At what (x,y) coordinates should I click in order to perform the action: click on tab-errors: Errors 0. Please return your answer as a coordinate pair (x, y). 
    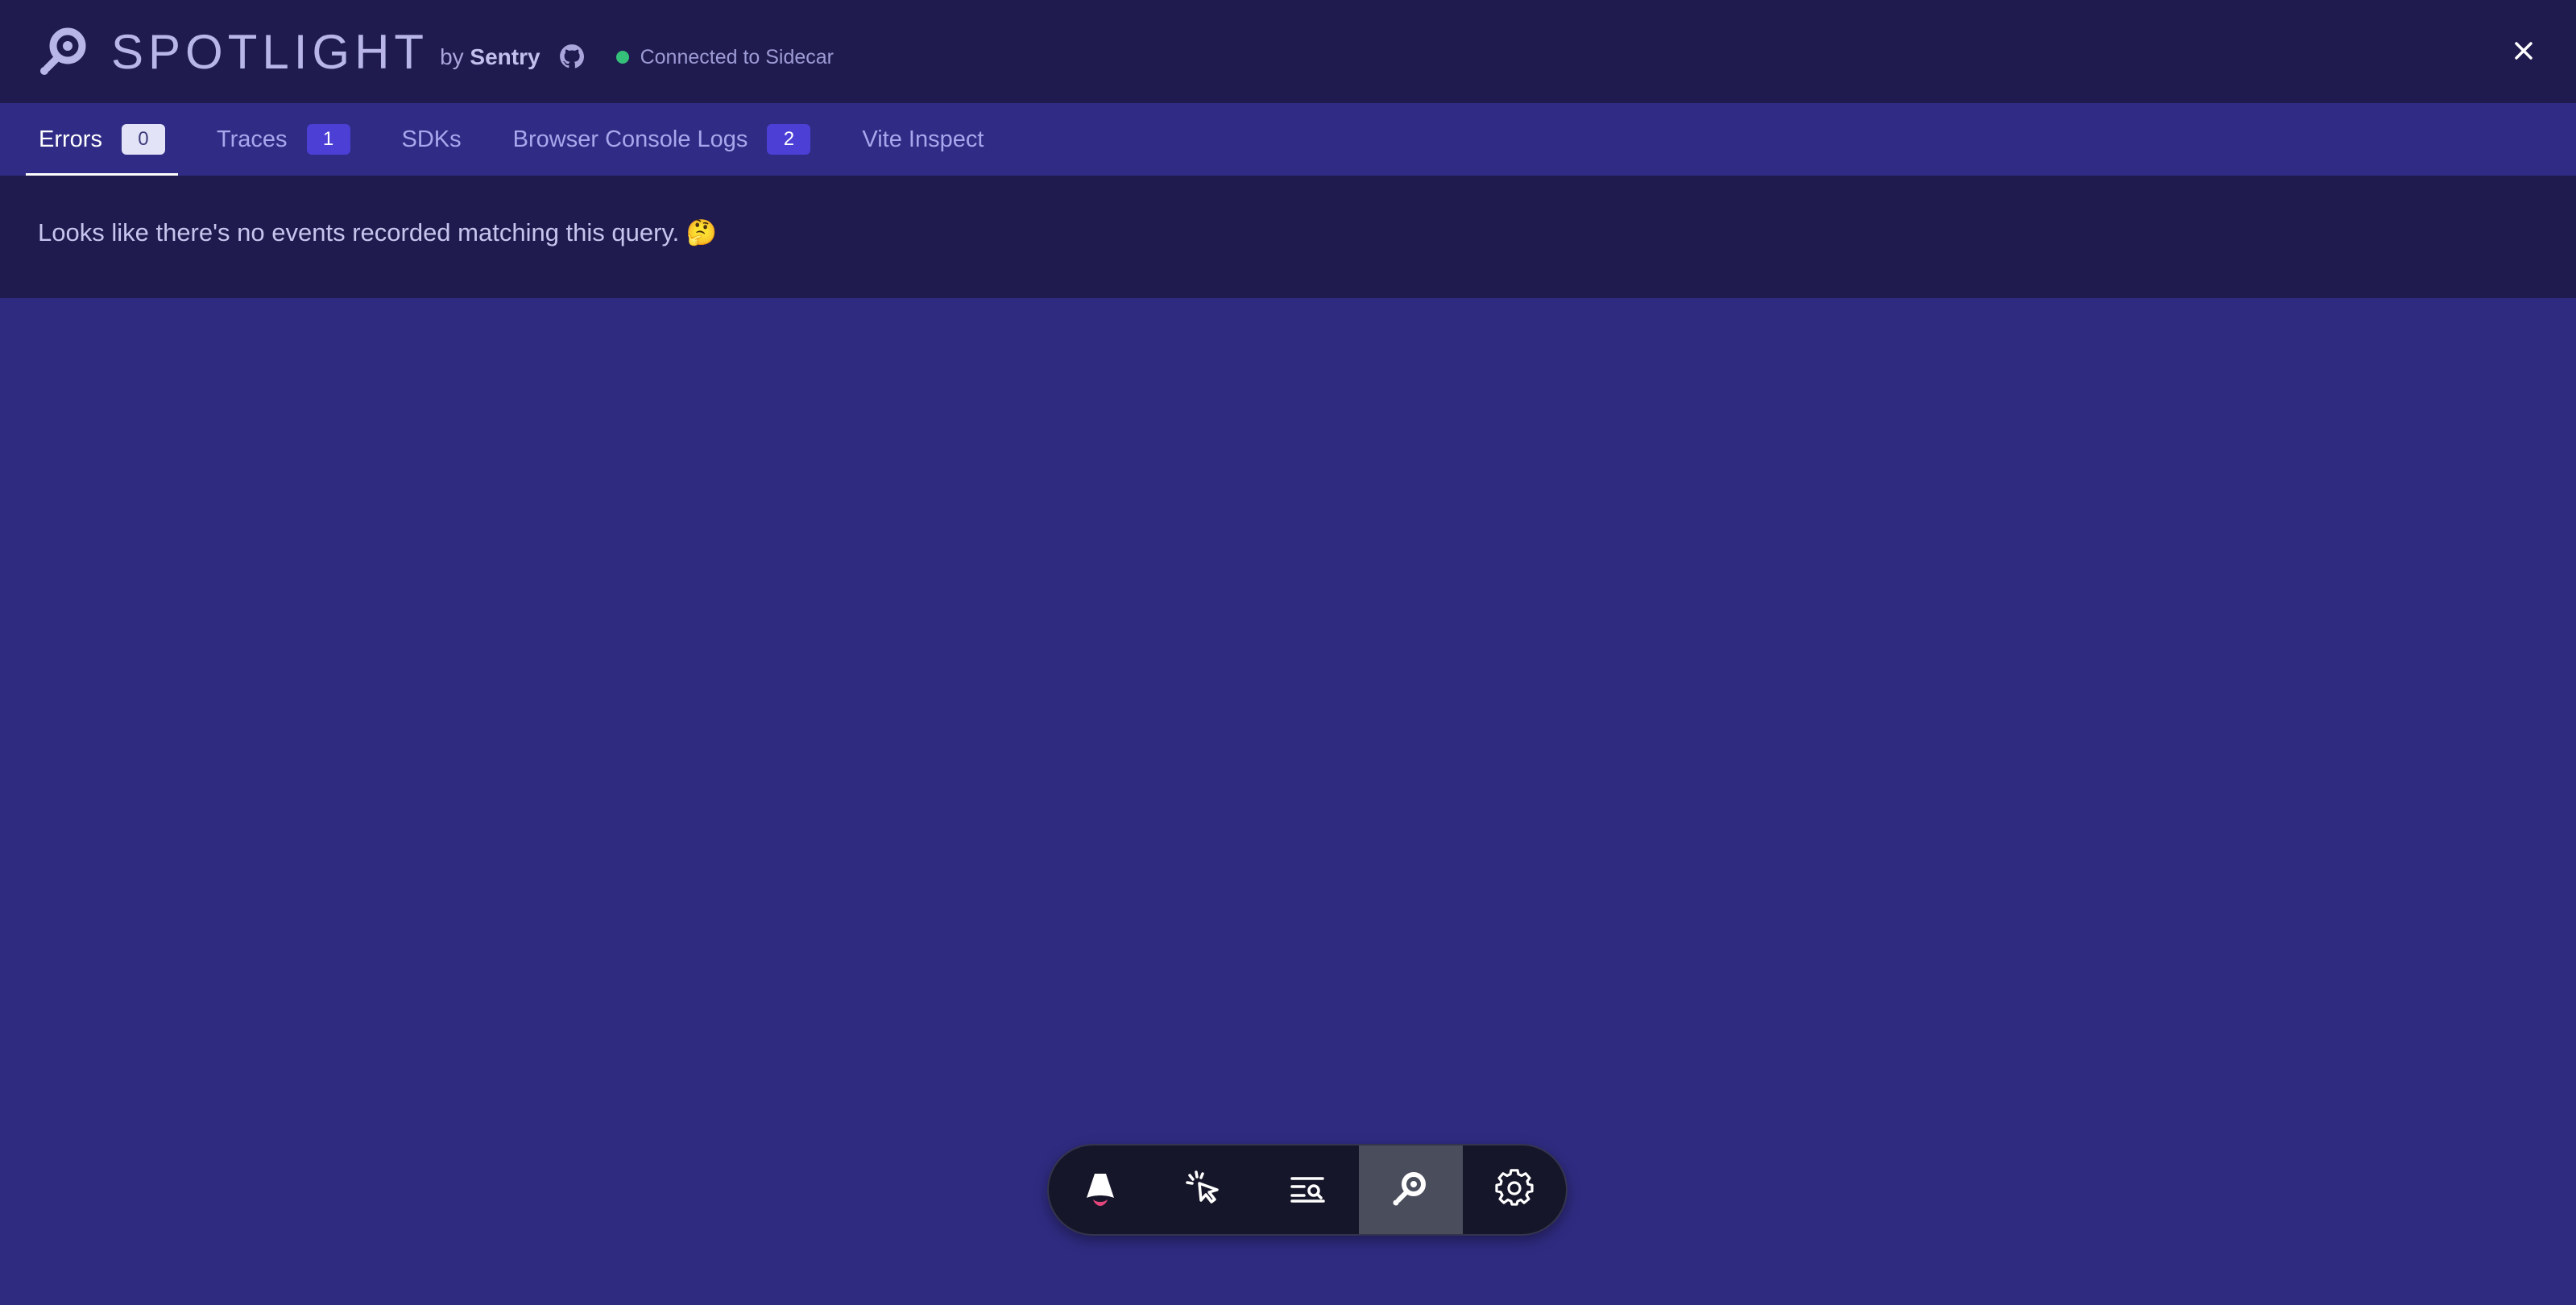
    Looking at the image, I should click on (102, 139).